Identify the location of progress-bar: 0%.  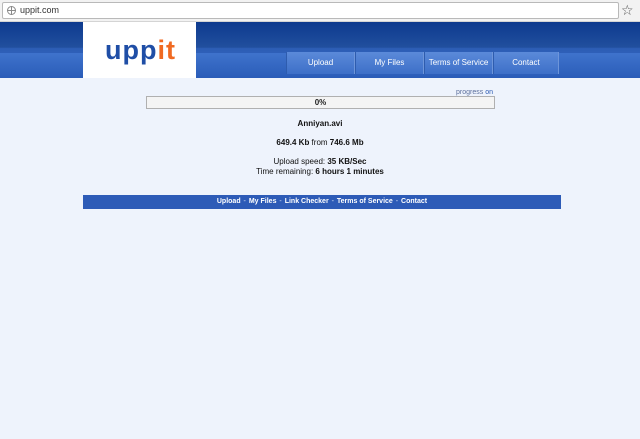
(320, 102).